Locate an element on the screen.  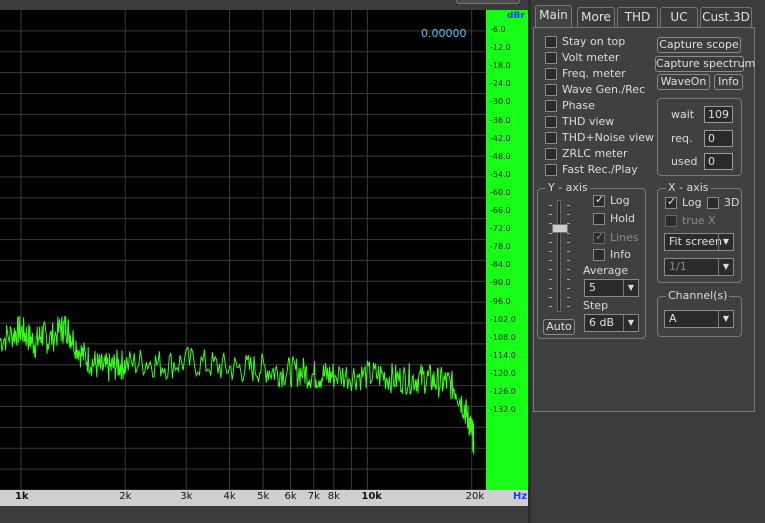
step-select: 6 dB ▼ is located at coordinates (611, 323).